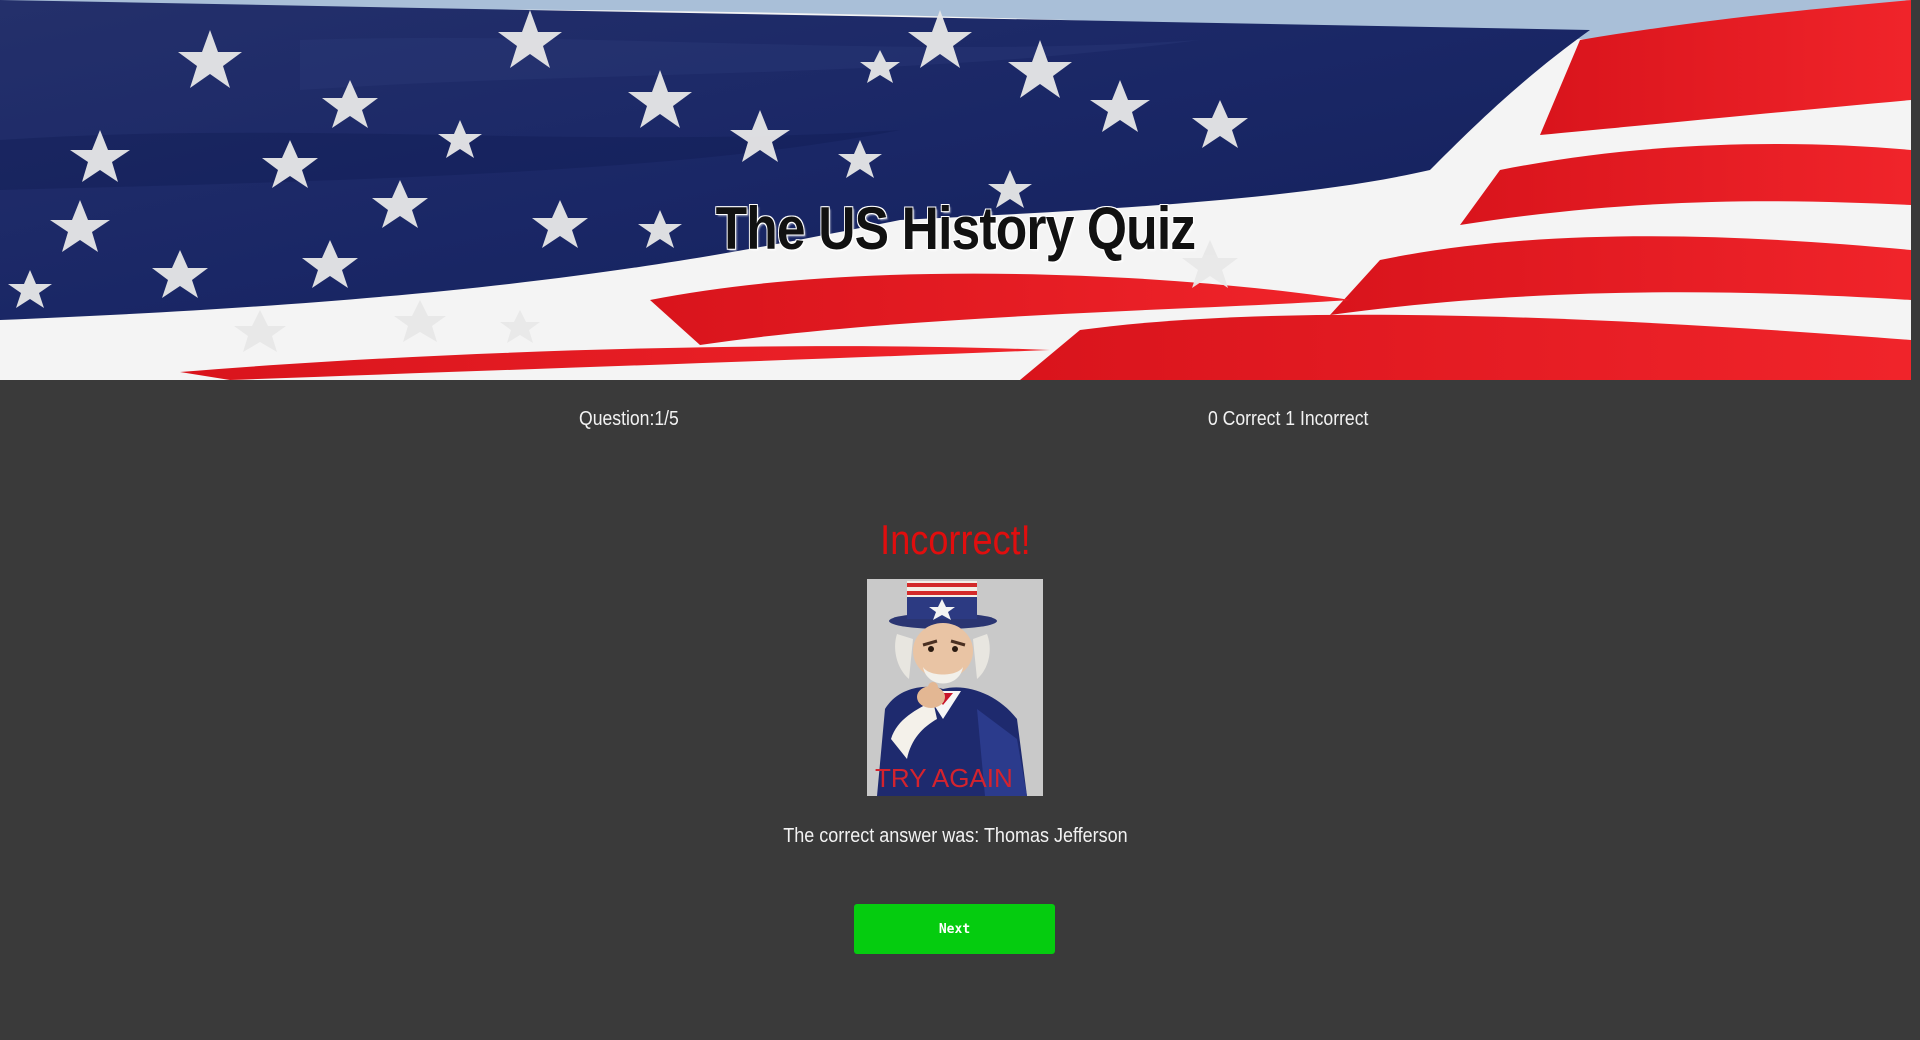 The width and height of the screenshot is (1920, 1040). Describe the element at coordinates (956, 228) in the screenshot. I see `page-title: The US History Quiz` at that location.